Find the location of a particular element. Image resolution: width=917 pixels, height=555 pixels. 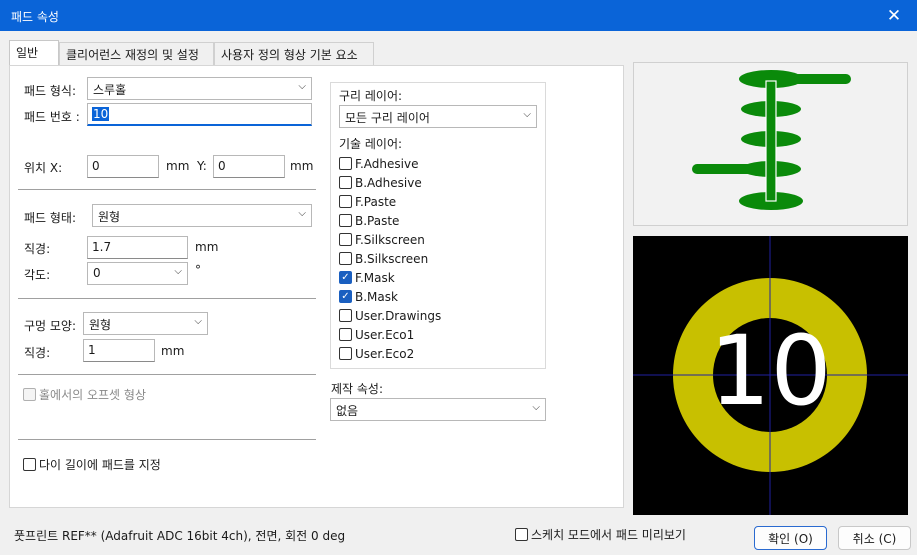

layer-checkbox-row: B.Silkscreen is located at coordinates (439, 258).